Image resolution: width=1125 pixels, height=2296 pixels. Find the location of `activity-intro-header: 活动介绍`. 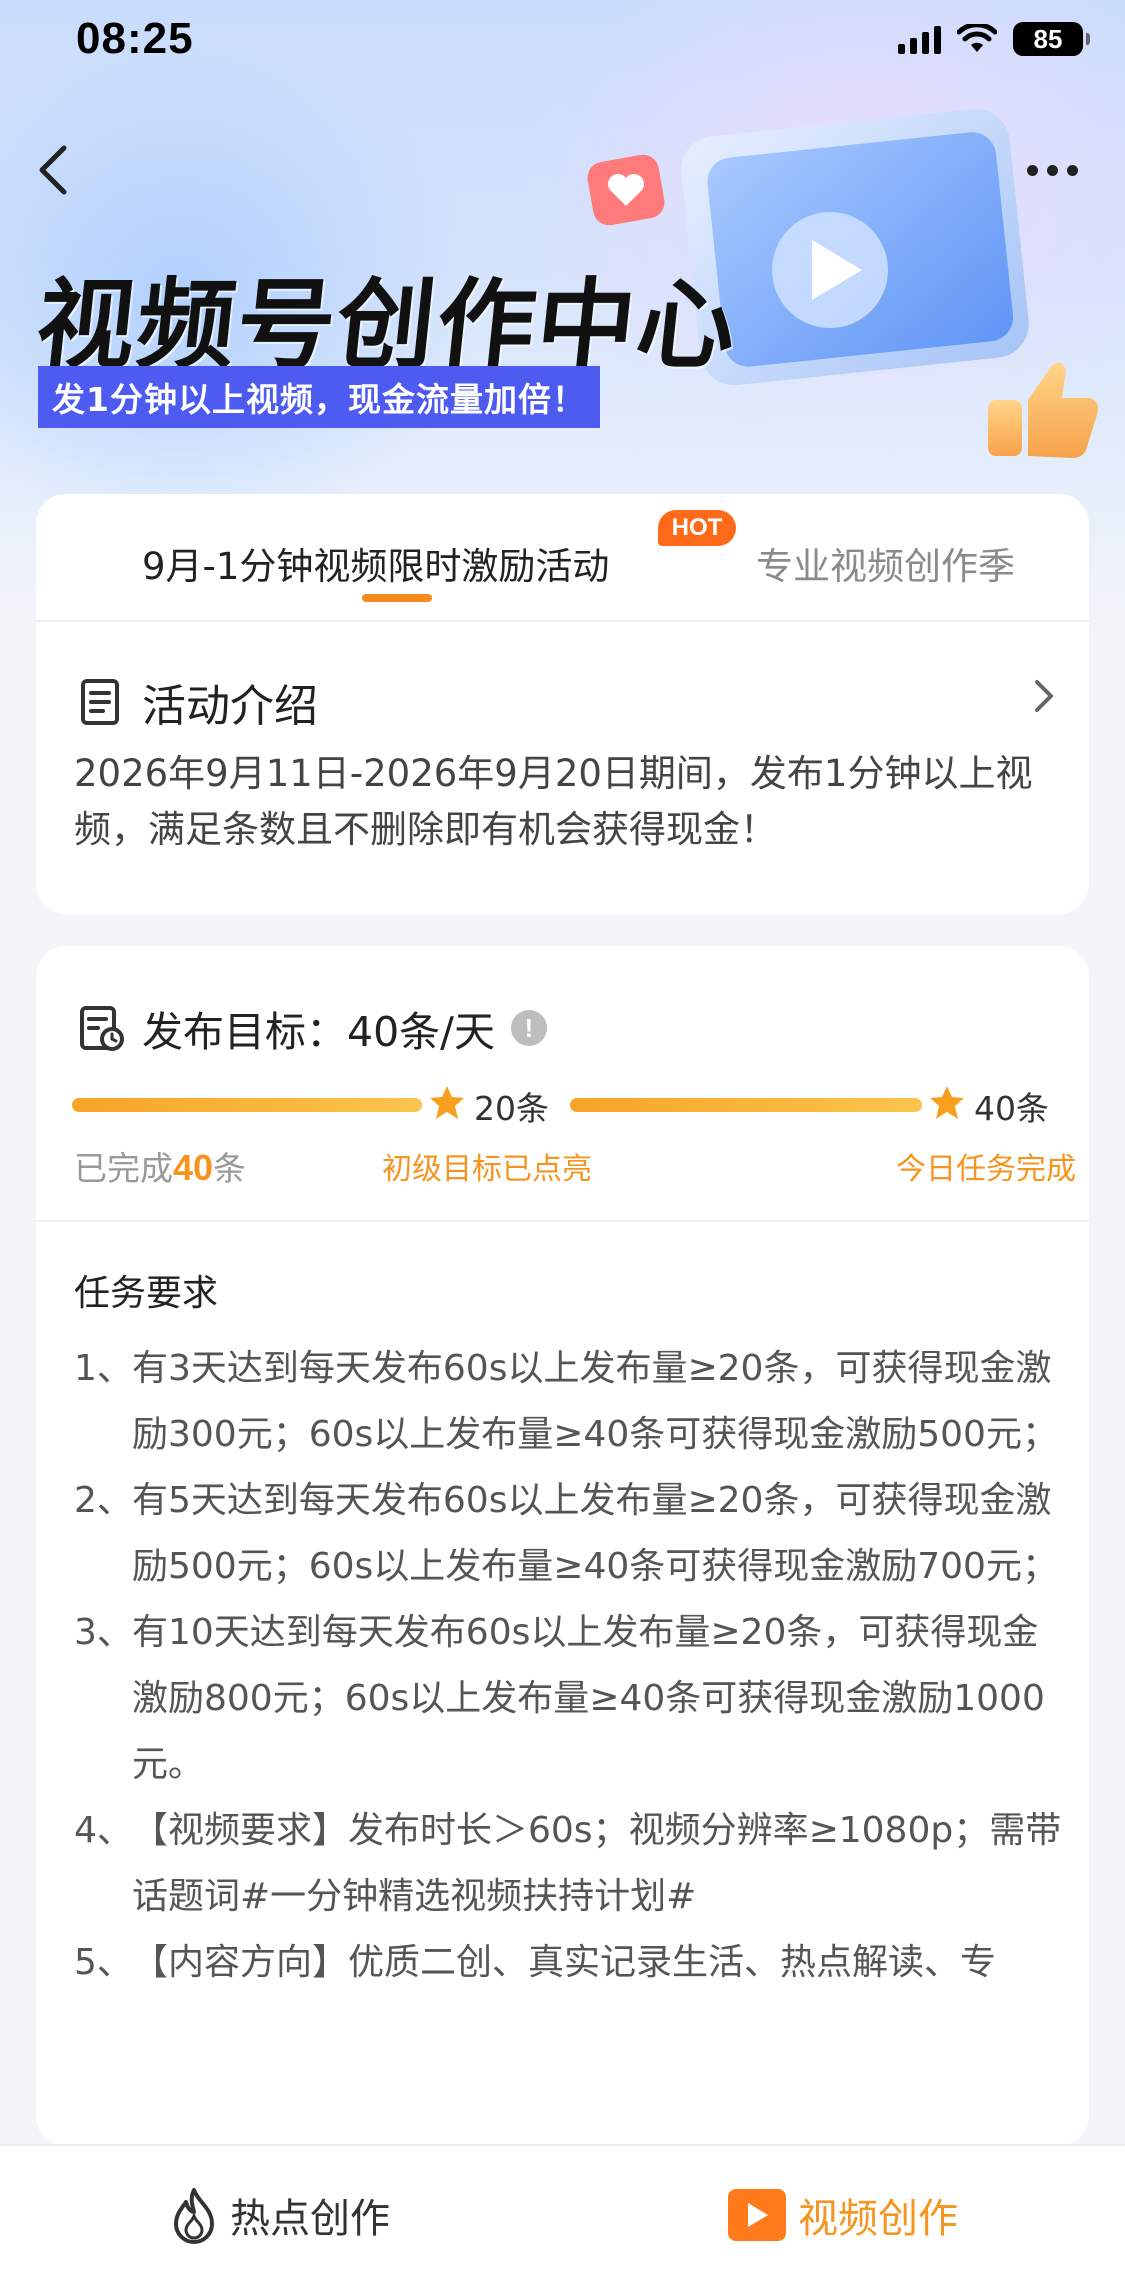

activity-intro-header: 活动介绍 is located at coordinates (198, 702).